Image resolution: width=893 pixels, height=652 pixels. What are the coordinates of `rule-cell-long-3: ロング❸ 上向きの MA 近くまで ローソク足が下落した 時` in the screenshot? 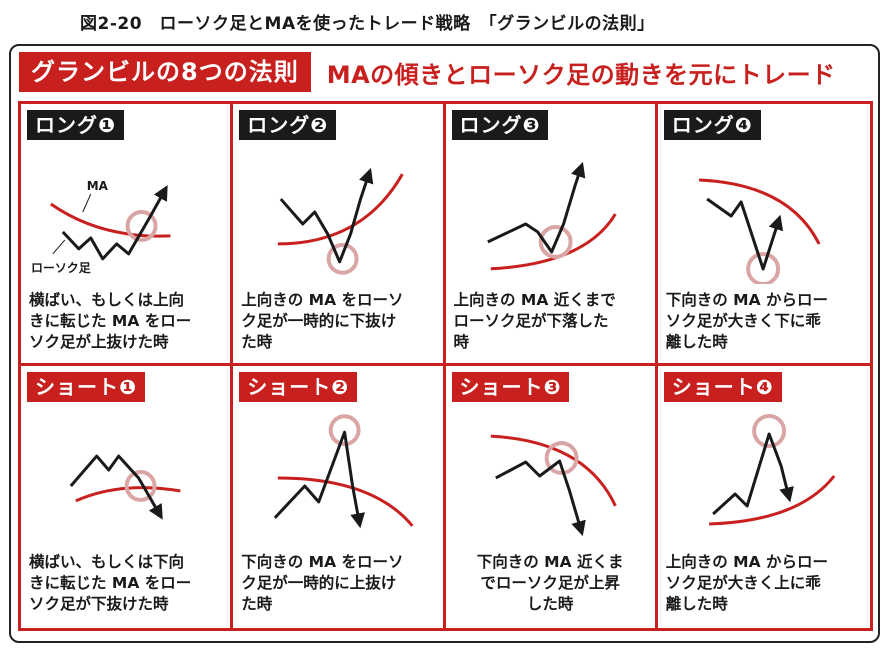 It's located at (551, 235).